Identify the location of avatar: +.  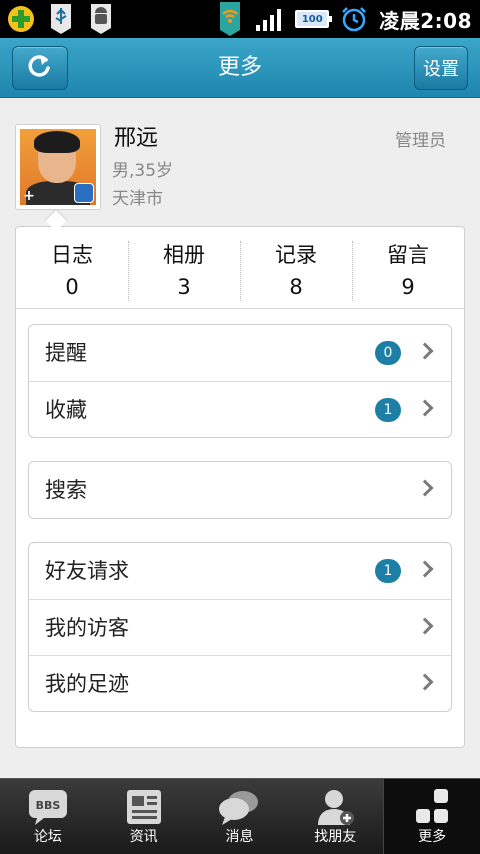
(58, 167).